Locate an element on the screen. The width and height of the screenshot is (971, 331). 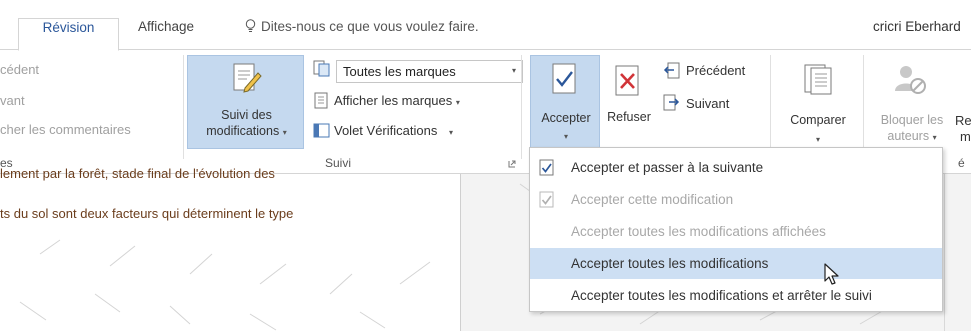
next-change-button: Suivant is located at coordinates (707, 103).